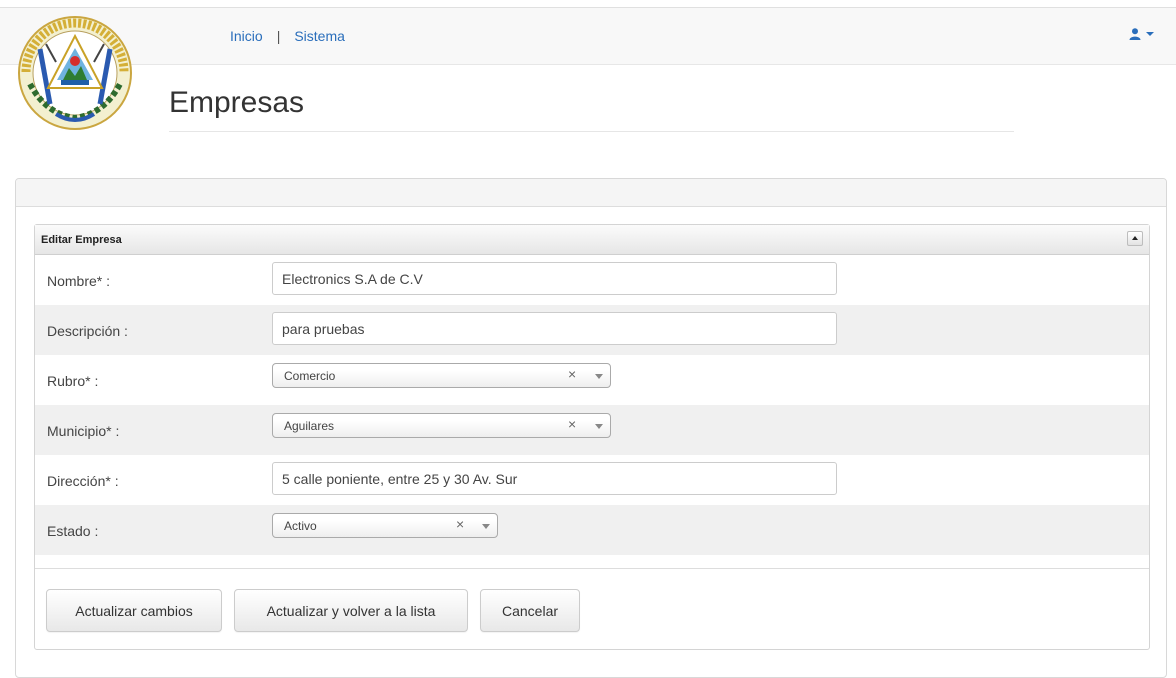 Image resolution: width=1176 pixels, height=678 pixels. I want to click on row-descripcion: Descripción :, so click(592, 330).